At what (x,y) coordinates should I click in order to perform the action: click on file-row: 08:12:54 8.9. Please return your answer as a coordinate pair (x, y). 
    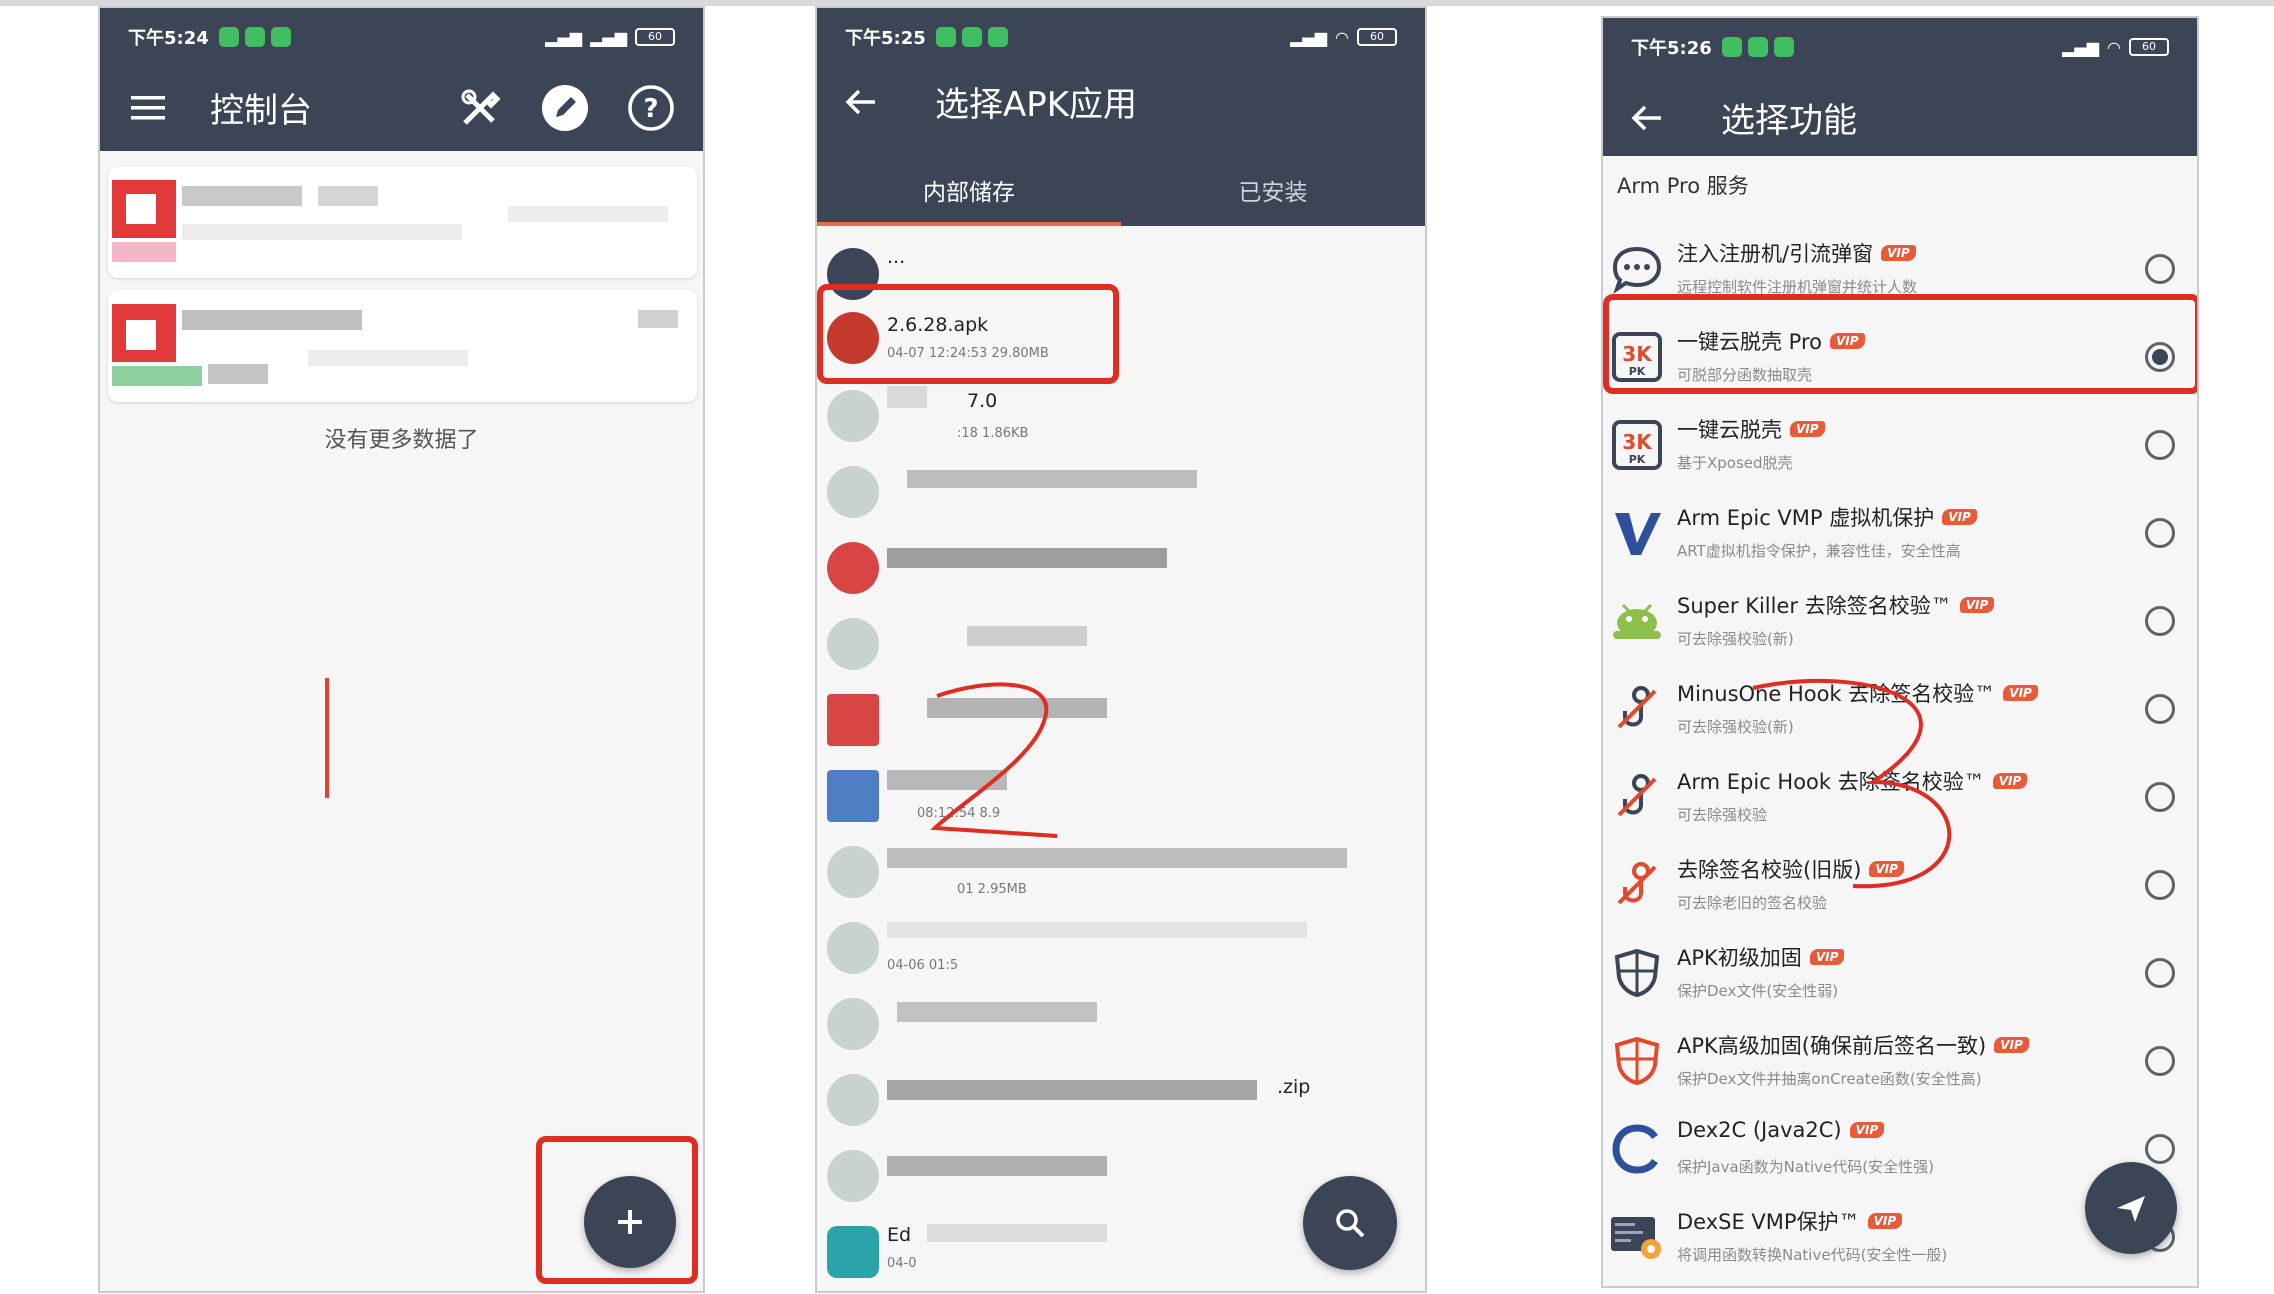
    Looking at the image, I should click on (1121, 796).